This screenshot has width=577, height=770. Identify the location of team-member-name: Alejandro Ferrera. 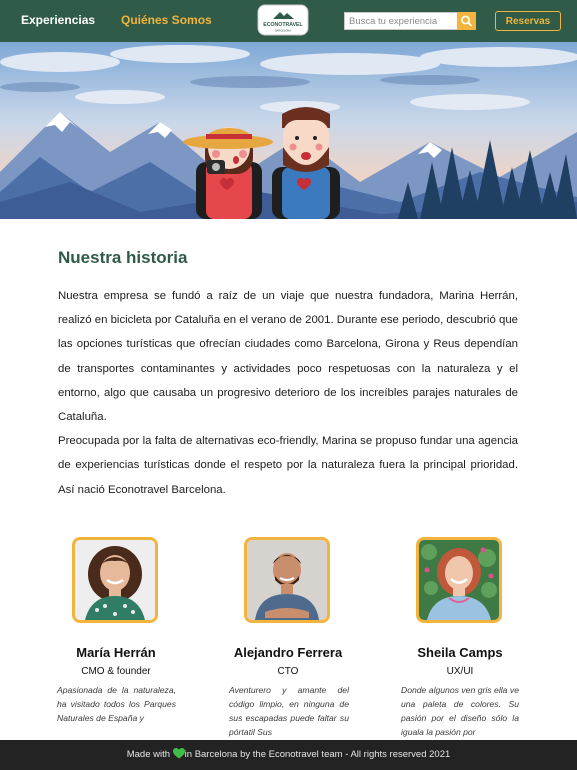
(288, 652).